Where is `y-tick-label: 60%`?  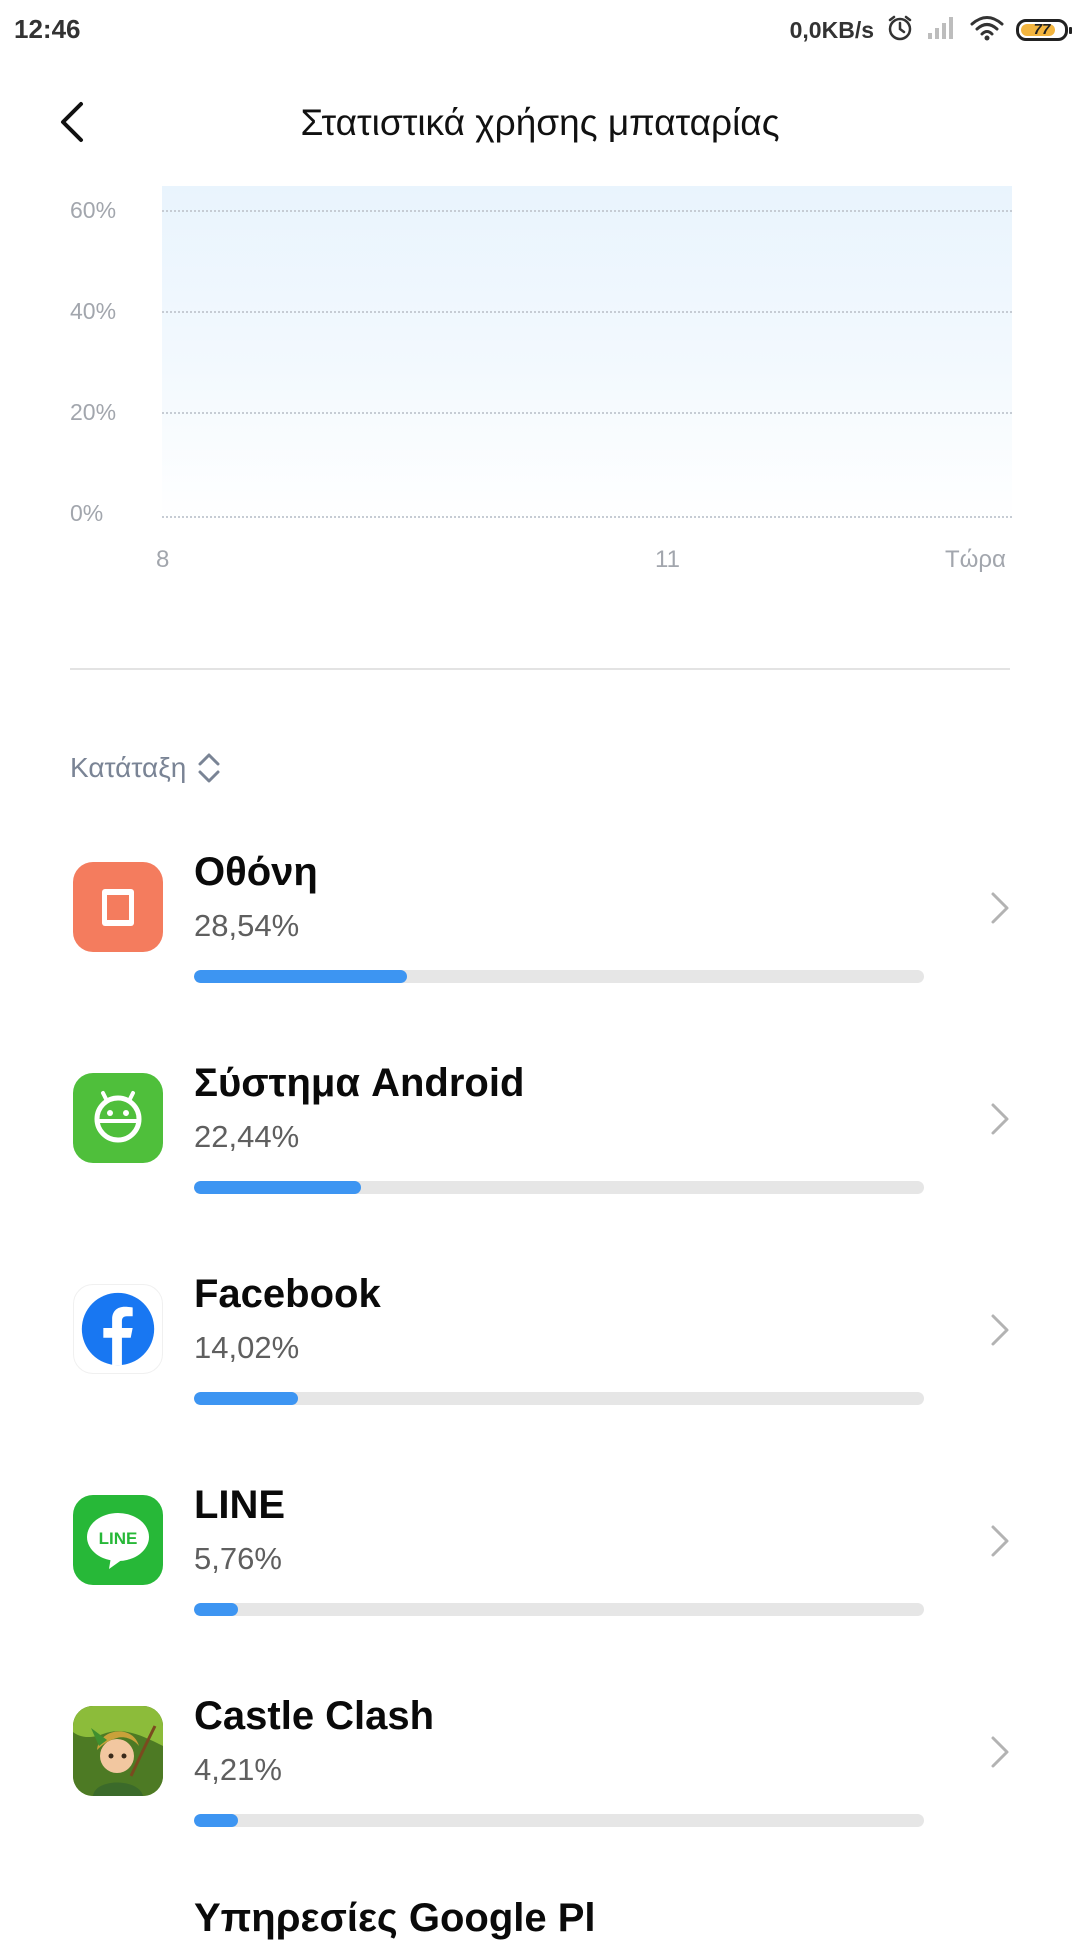 y-tick-label: 60% is located at coordinates (93, 210).